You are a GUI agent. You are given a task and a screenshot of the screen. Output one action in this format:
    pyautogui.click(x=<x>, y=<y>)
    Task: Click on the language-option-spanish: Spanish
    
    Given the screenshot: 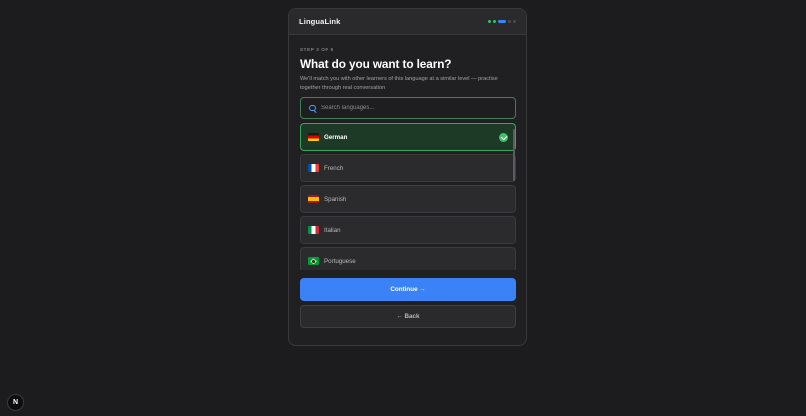 What is the action you would take?
    pyautogui.click(x=408, y=199)
    